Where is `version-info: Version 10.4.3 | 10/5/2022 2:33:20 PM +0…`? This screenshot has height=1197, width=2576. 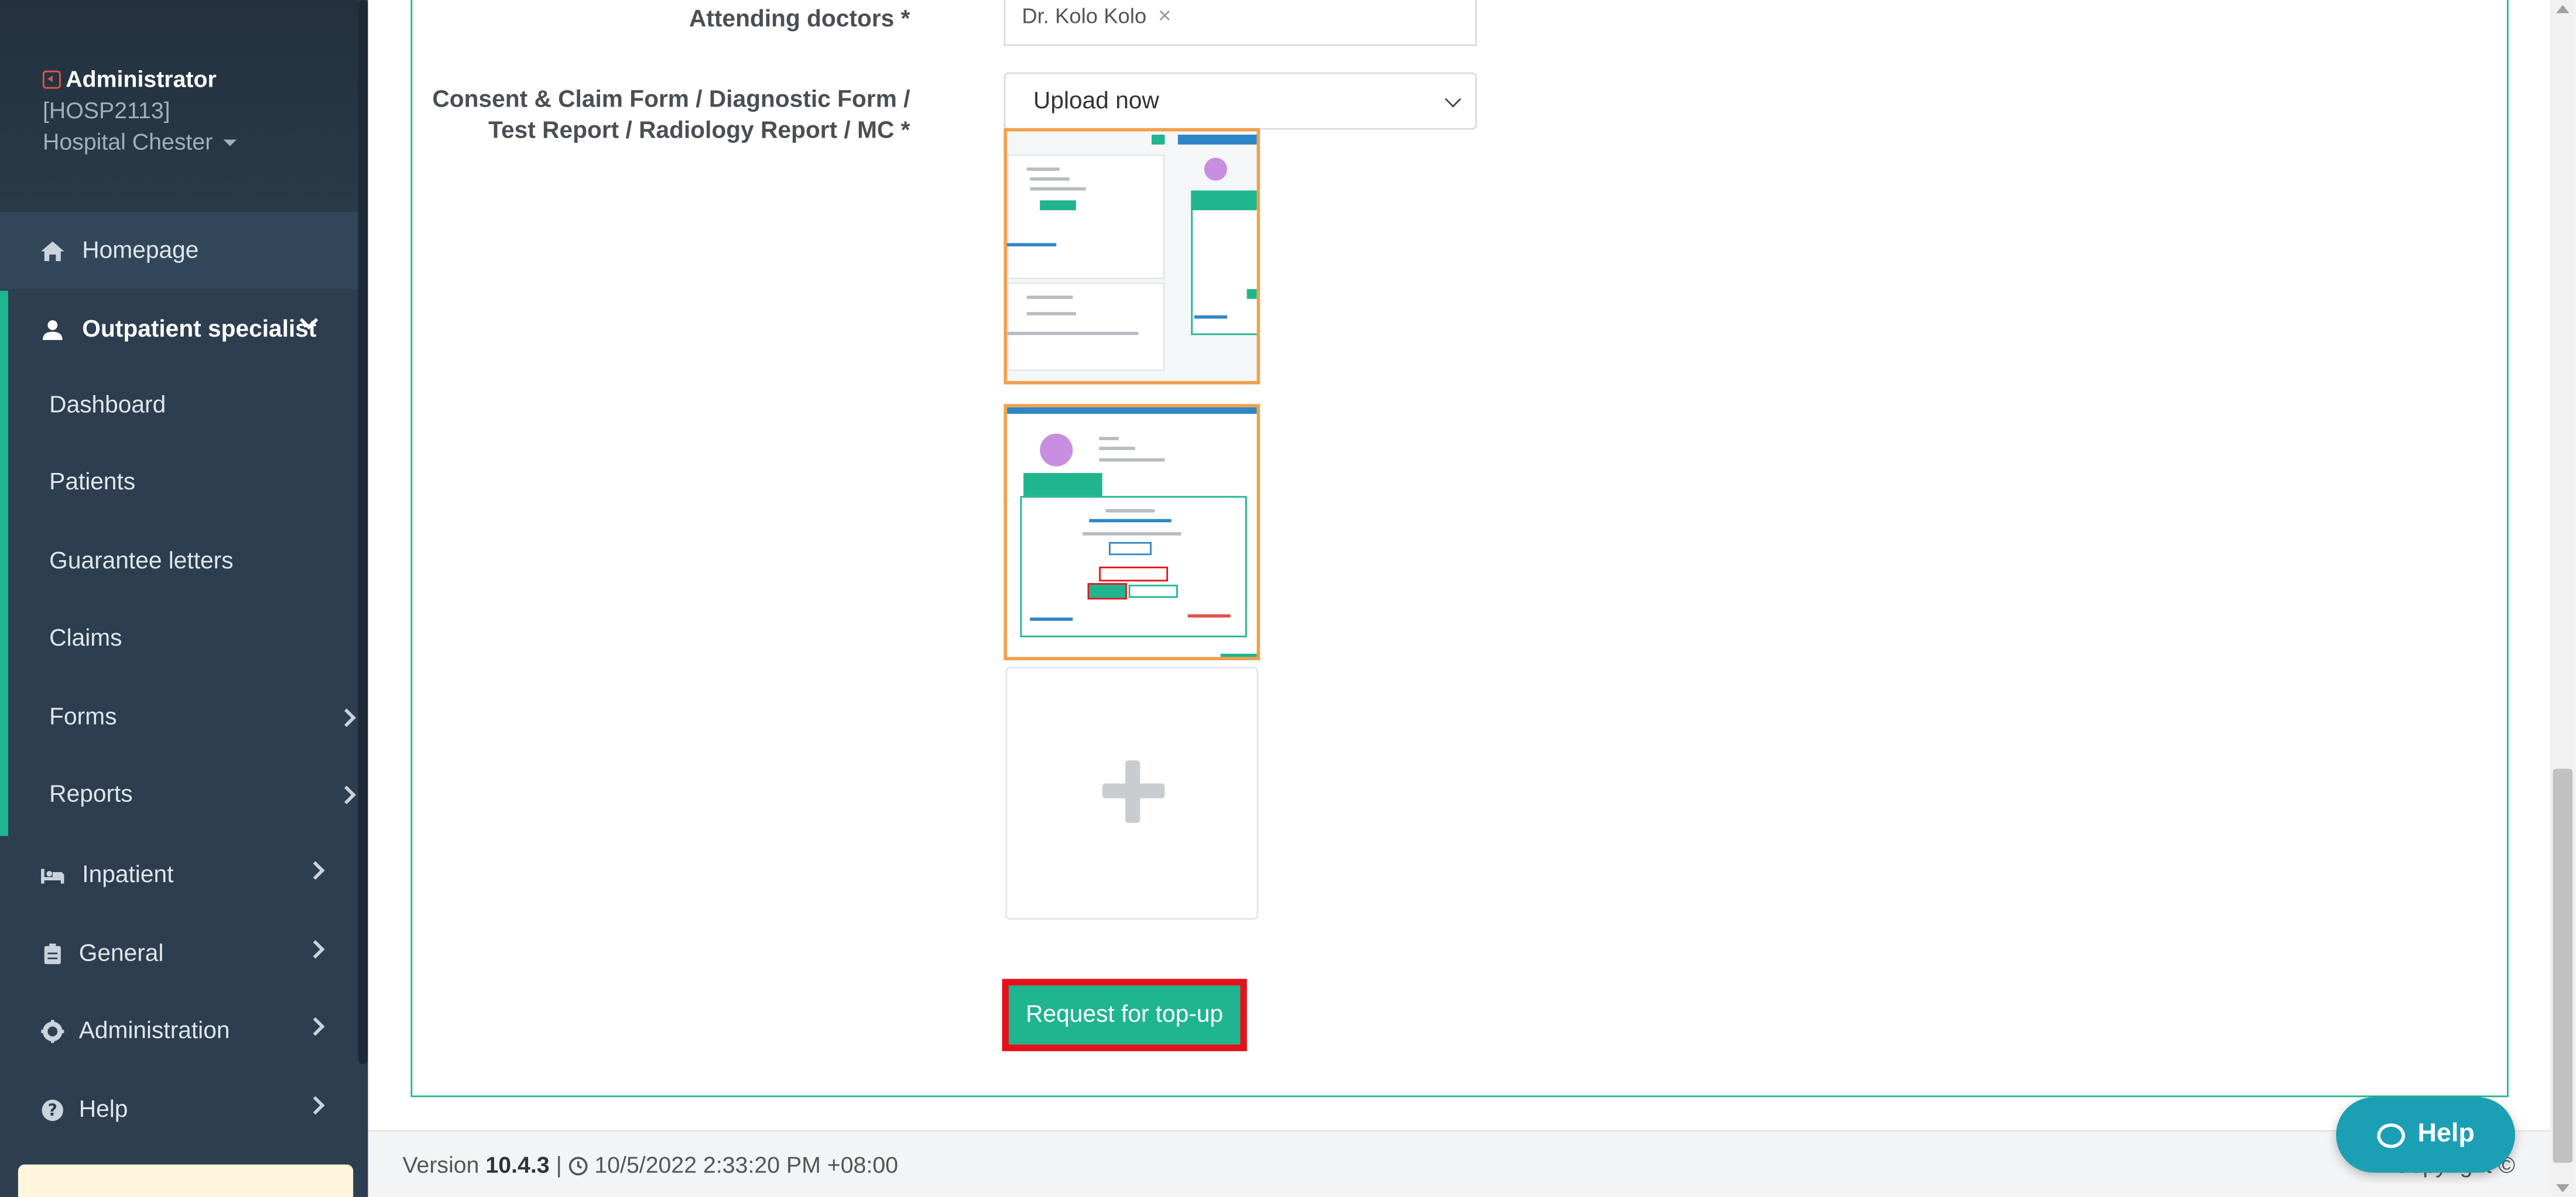 version-info: Version 10.4.3 | 10/5/2022 2:33:20 PM +0… is located at coordinates (650, 1166).